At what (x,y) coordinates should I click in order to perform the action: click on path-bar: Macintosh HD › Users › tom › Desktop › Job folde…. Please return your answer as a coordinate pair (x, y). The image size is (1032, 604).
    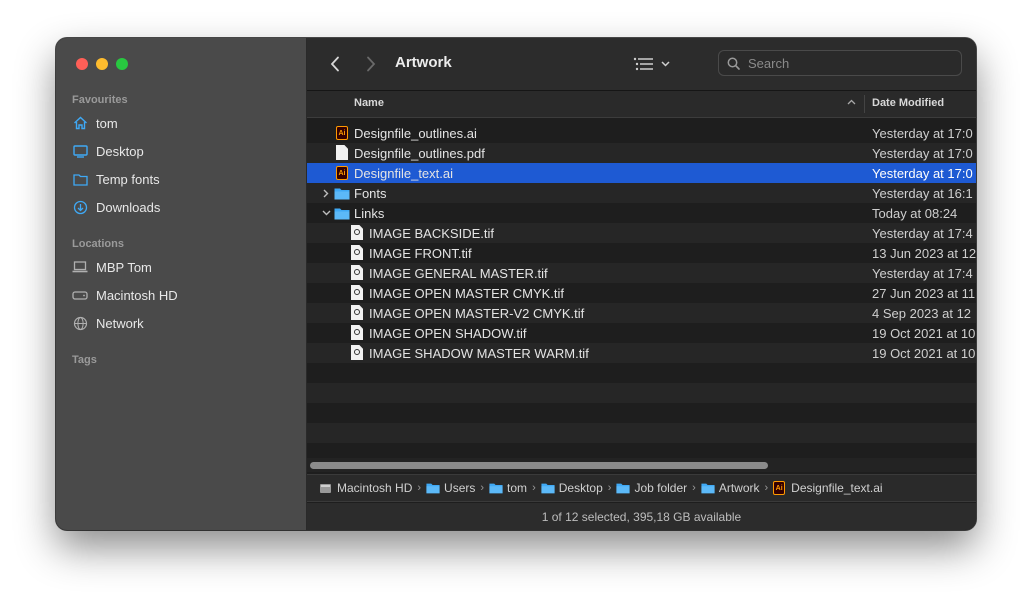
    Looking at the image, I should click on (641, 488).